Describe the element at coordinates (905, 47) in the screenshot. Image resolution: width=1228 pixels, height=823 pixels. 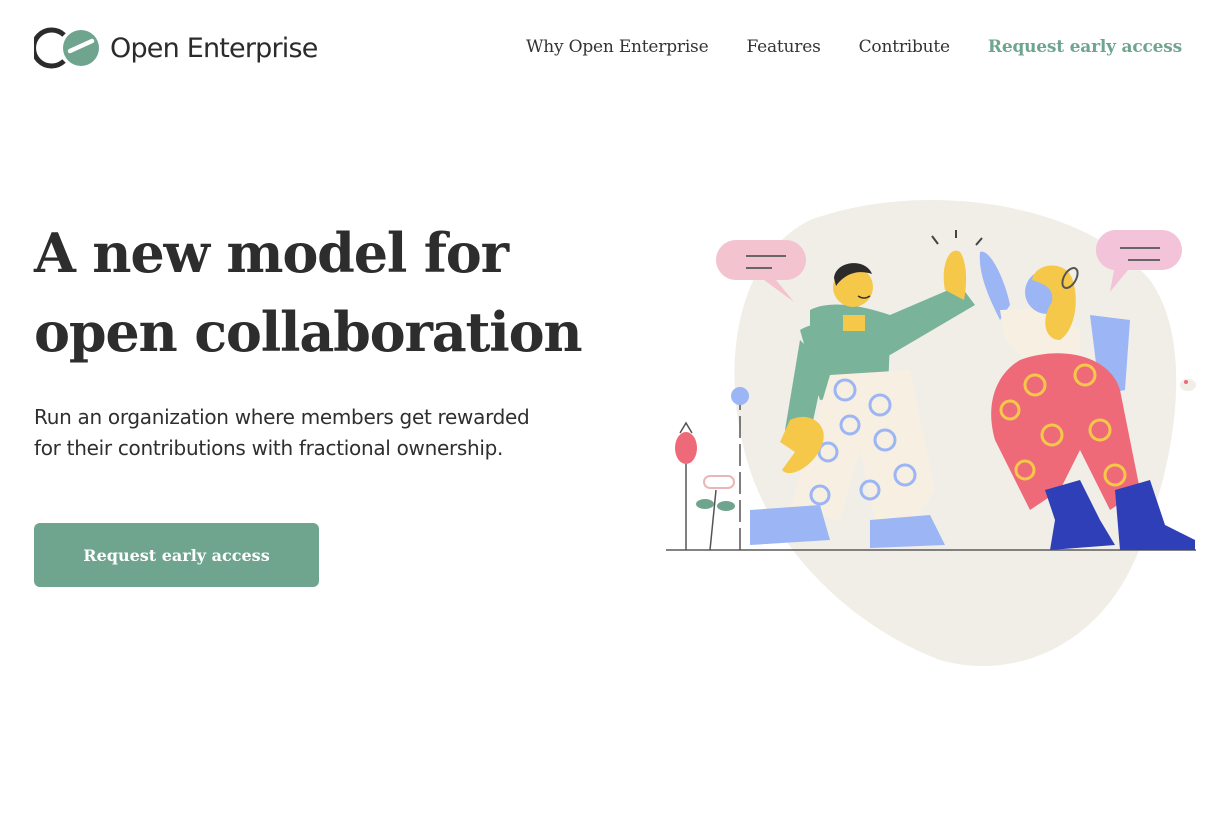
I see `nav-contribute: Contribute` at that location.